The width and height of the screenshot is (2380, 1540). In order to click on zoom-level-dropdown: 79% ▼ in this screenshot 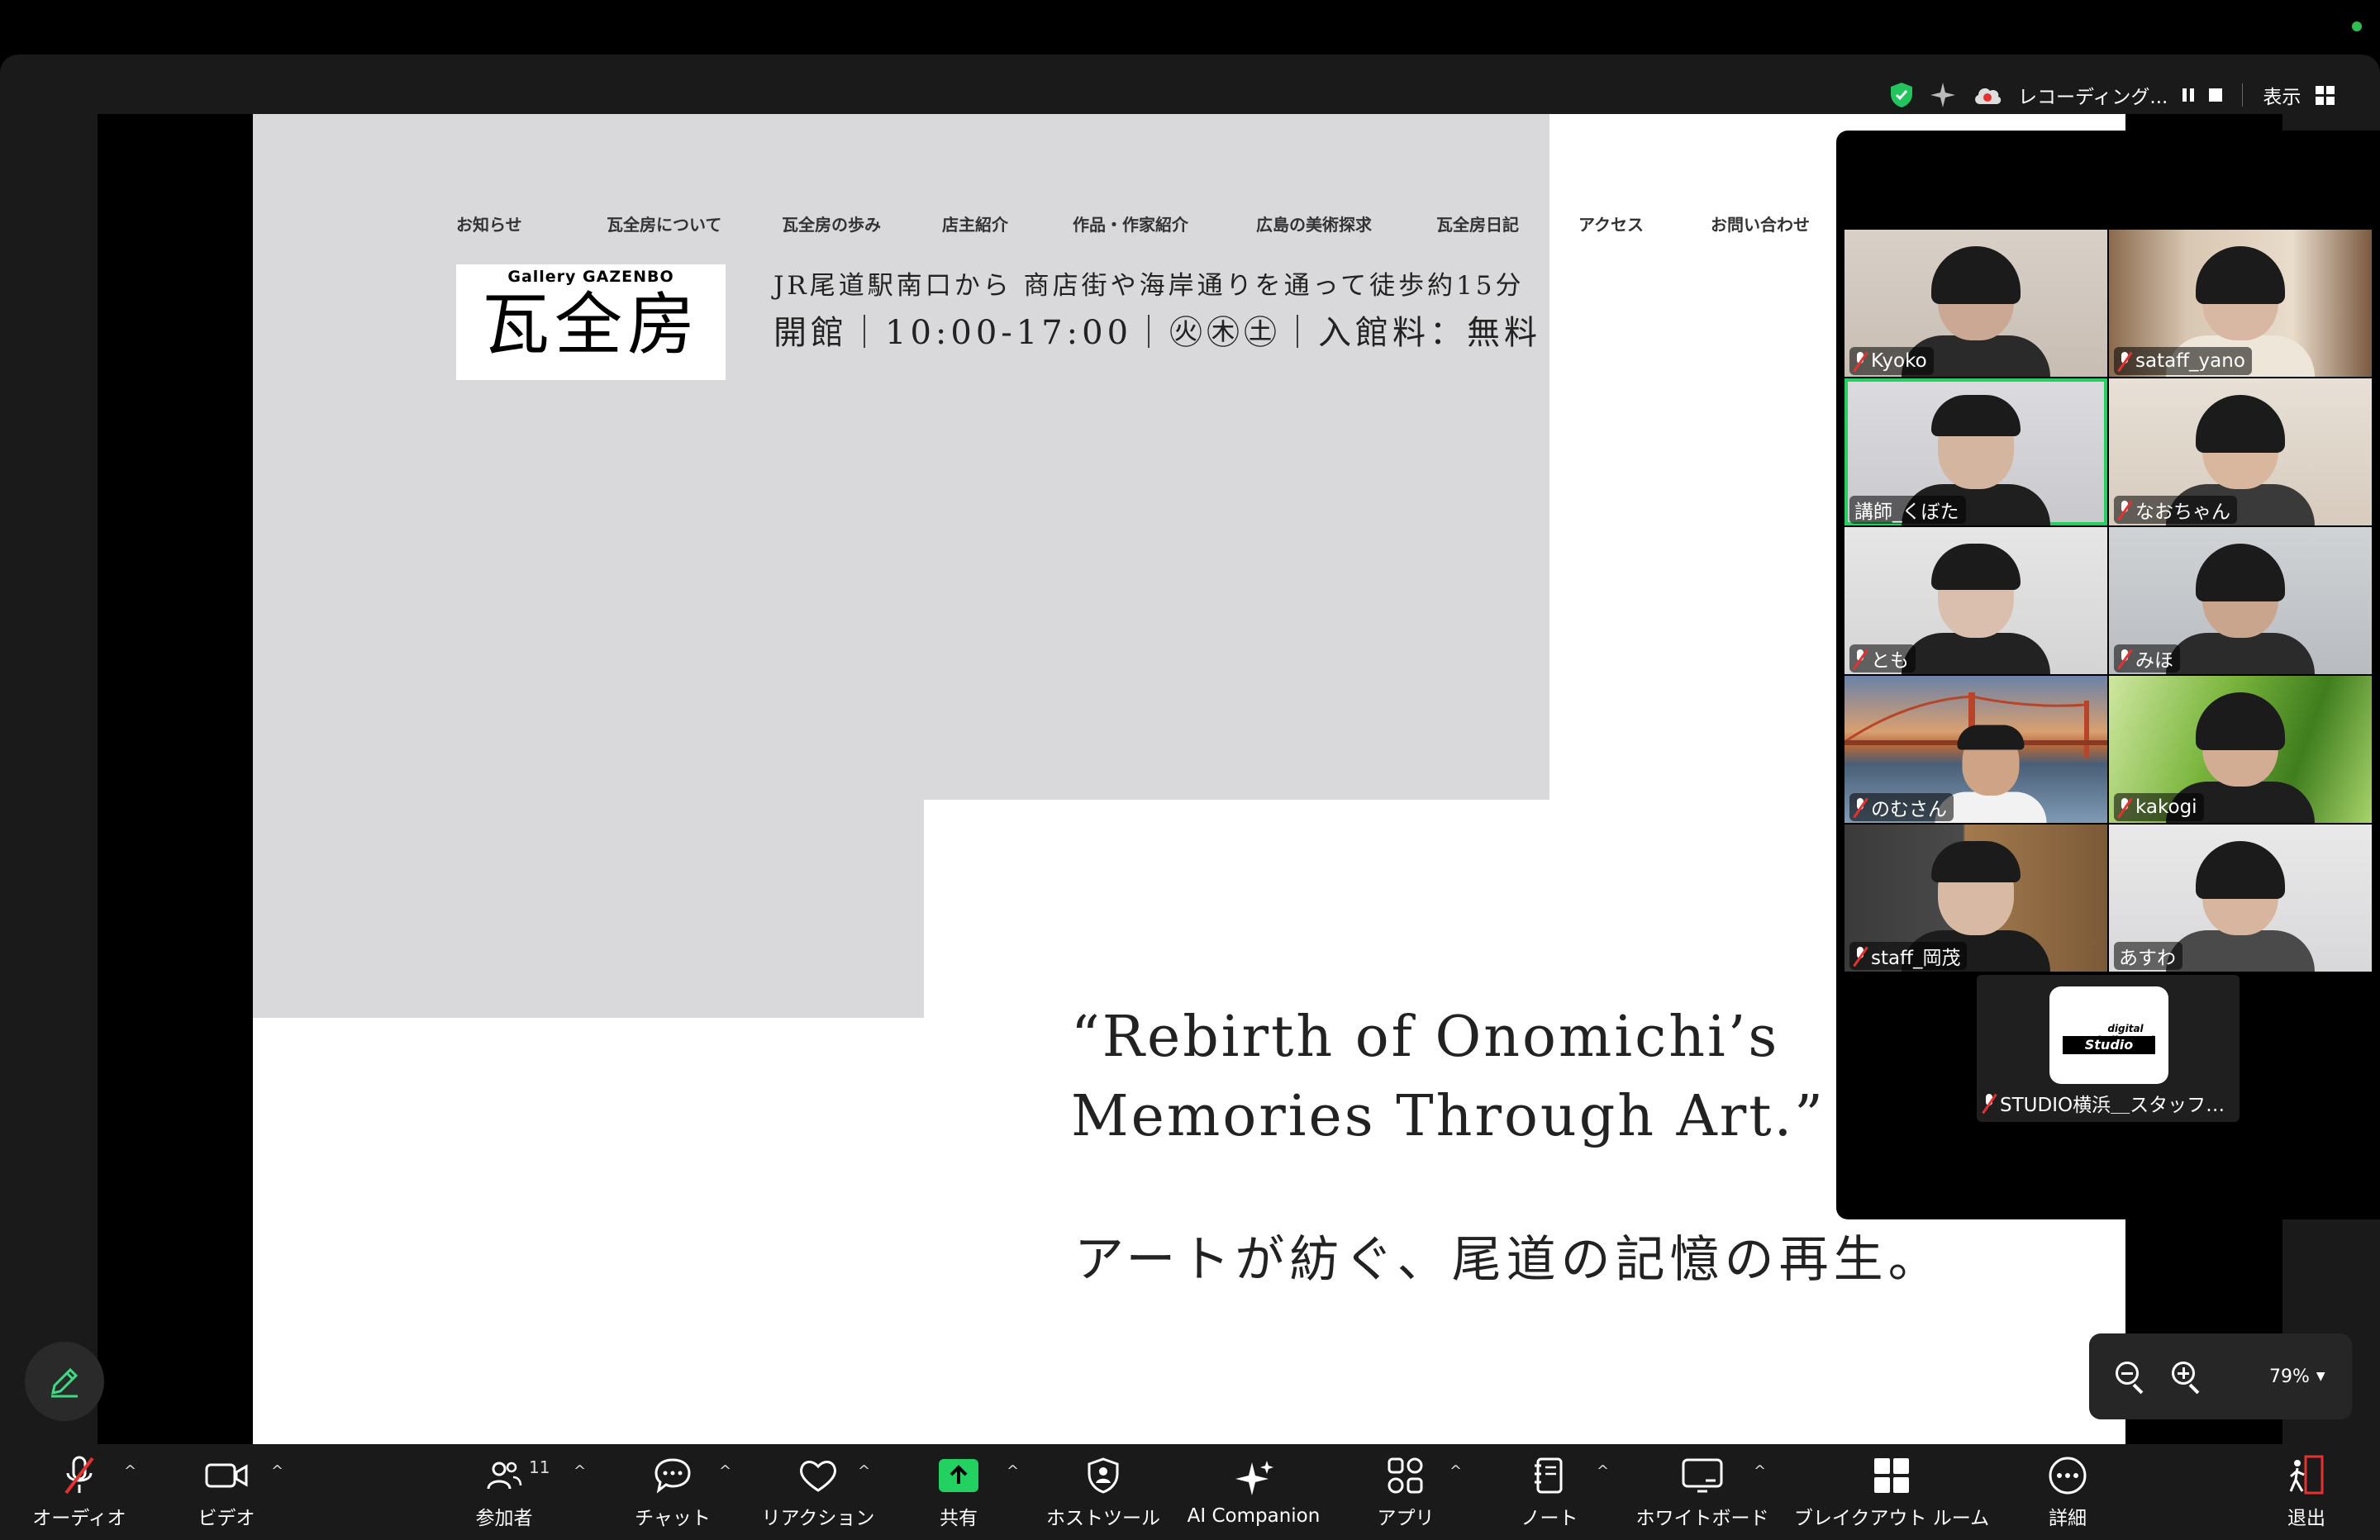, I will do `click(2297, 1377)`.